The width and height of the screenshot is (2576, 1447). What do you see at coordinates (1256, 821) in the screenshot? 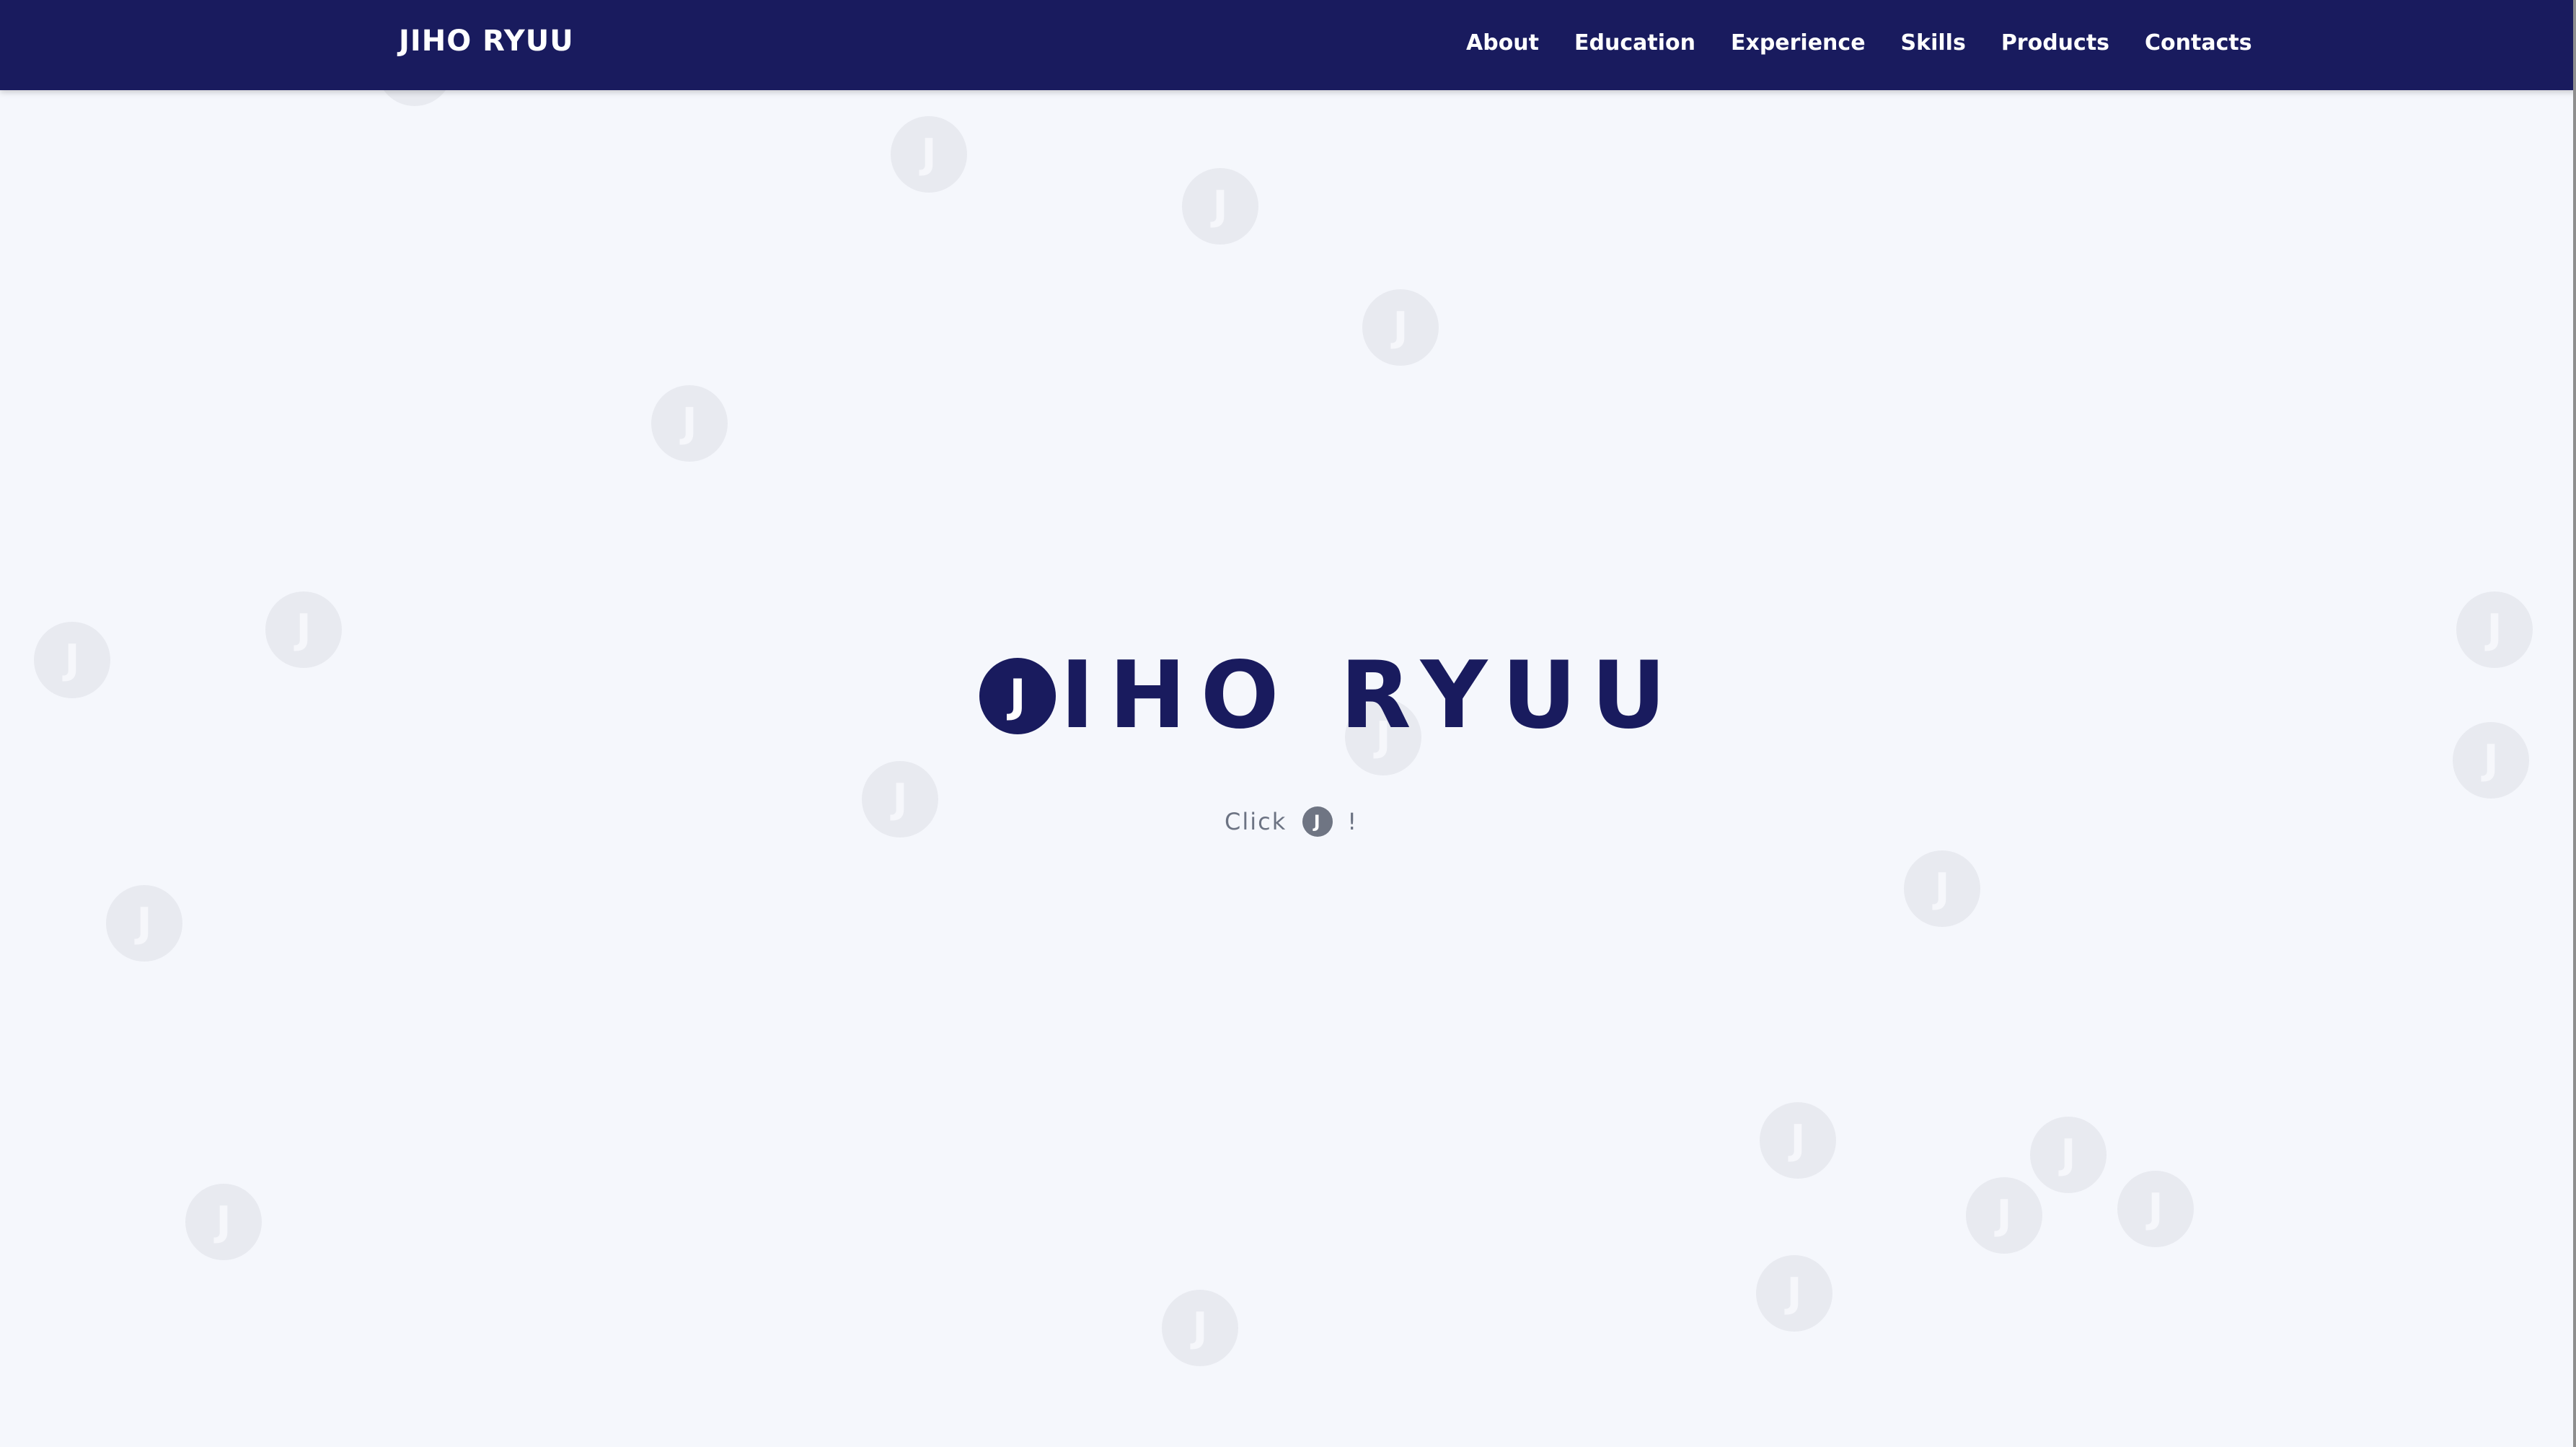
I see `hint-text-before: Click` at bounding box center [1256, 821].